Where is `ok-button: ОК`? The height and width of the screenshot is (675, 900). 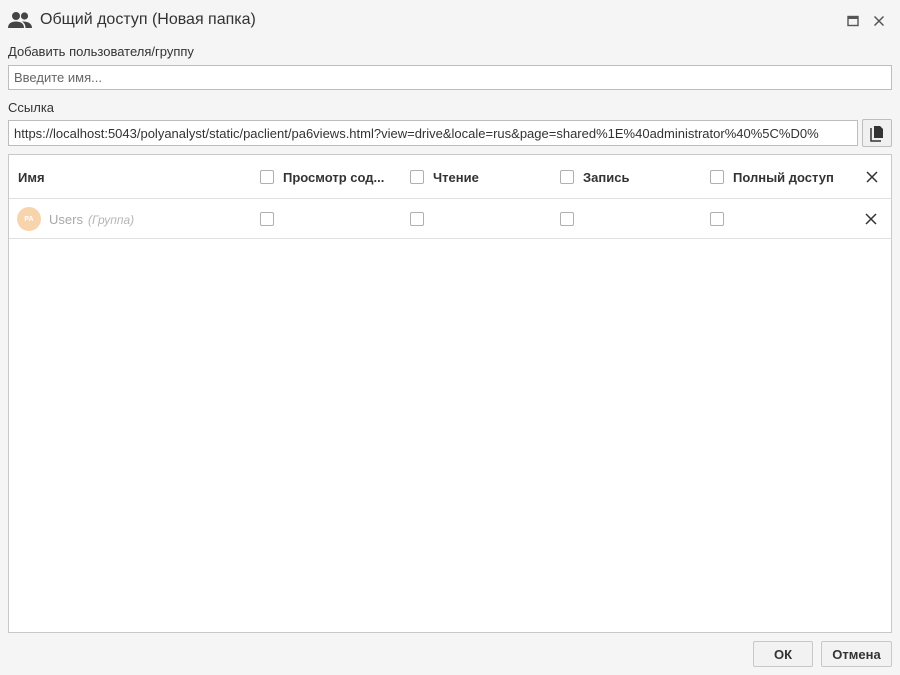
ok-button: ОК is located at coordinates (783, 654).